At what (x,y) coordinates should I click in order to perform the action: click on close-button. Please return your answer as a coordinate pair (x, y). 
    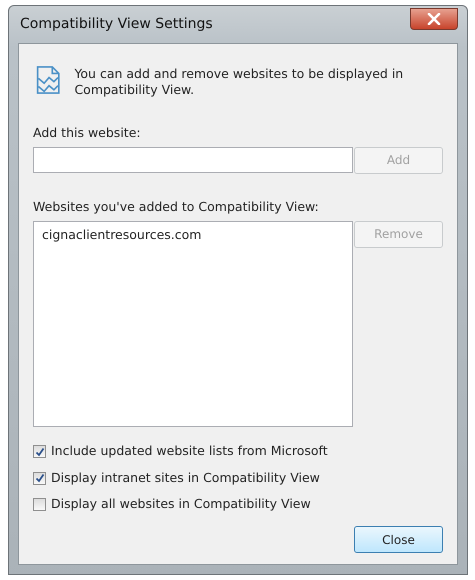
    Looking at the image, I should click on (434, 19).